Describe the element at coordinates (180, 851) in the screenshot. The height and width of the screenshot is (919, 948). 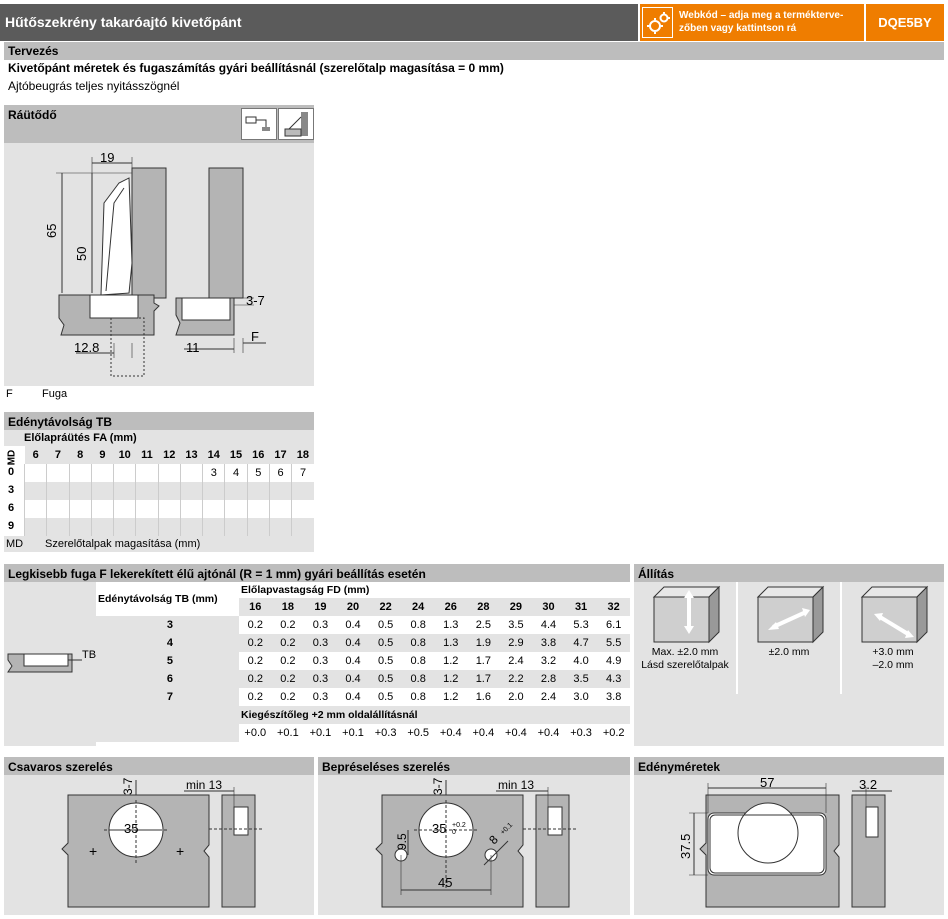
I see `csv-bhead: +` at that location.